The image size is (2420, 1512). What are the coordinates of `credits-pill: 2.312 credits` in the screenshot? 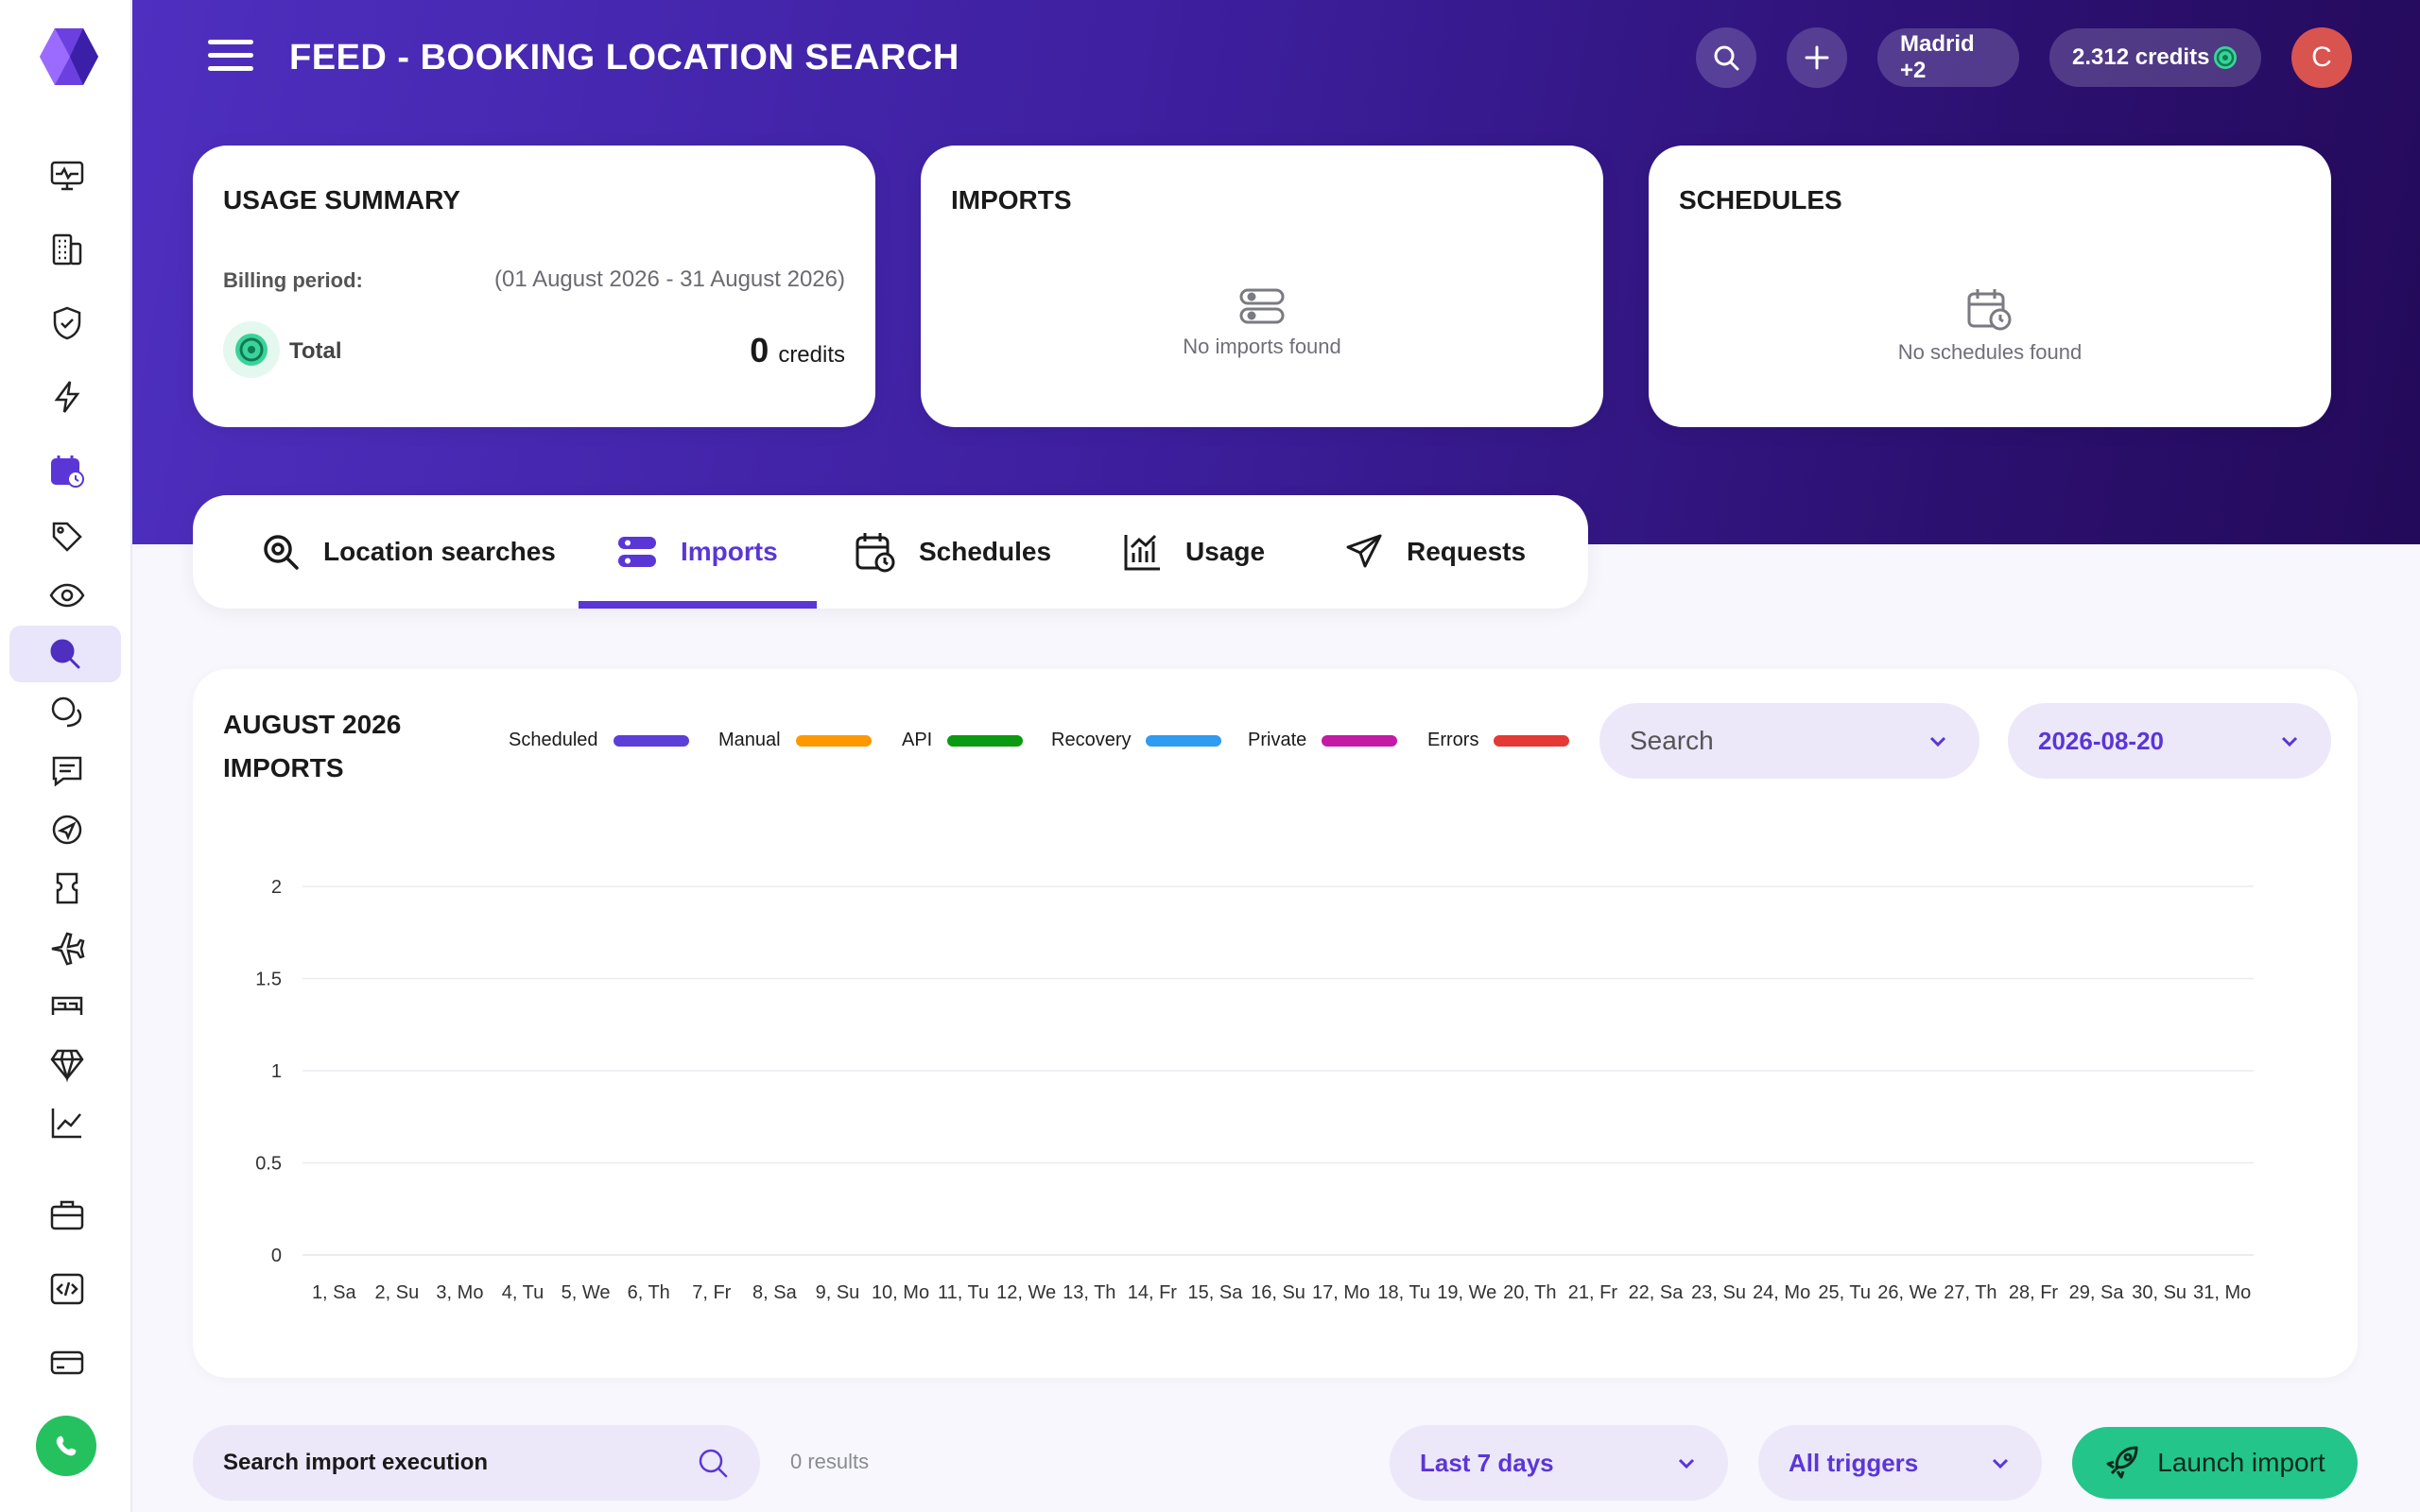 It's located at (2155, 57).